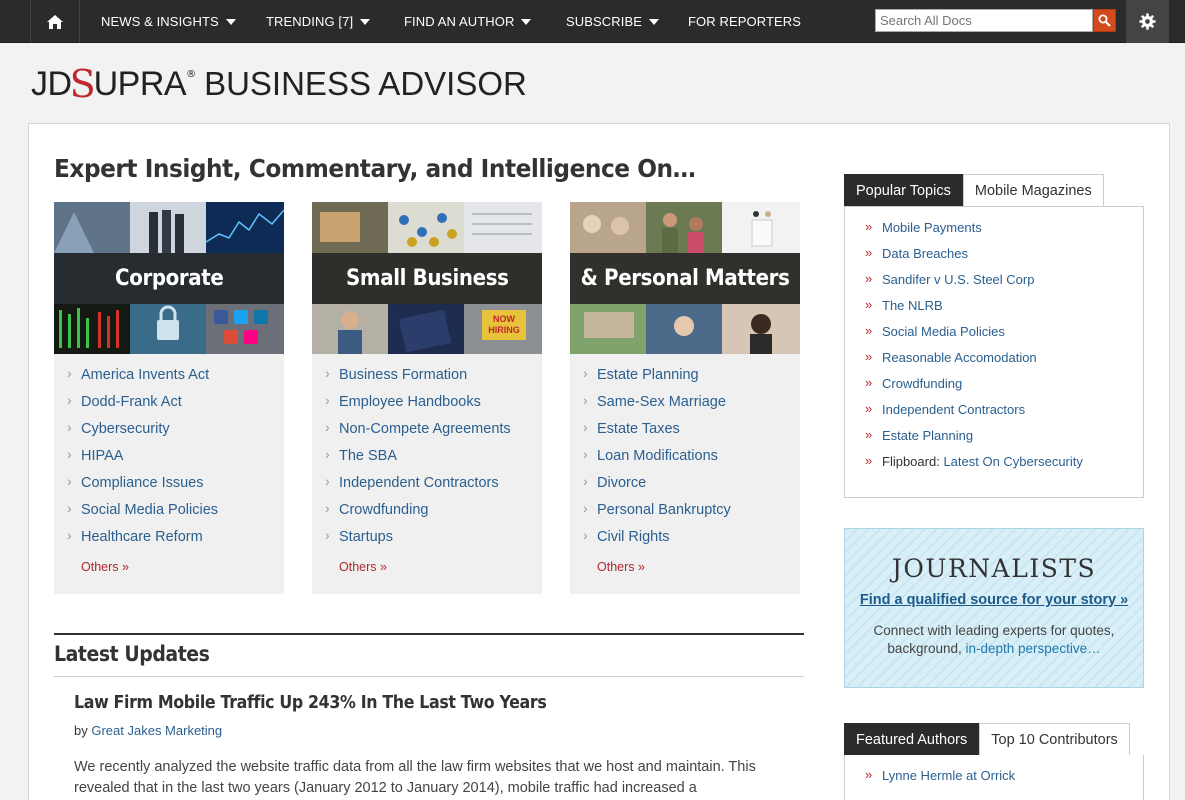 The height and width of the screenshot is (800, 1185). What do you see at coordinates (1012, 461) in the screenshot?
I see `flipboard-link: Latest On Cybersecurity` at bounding box center [1012, 461].